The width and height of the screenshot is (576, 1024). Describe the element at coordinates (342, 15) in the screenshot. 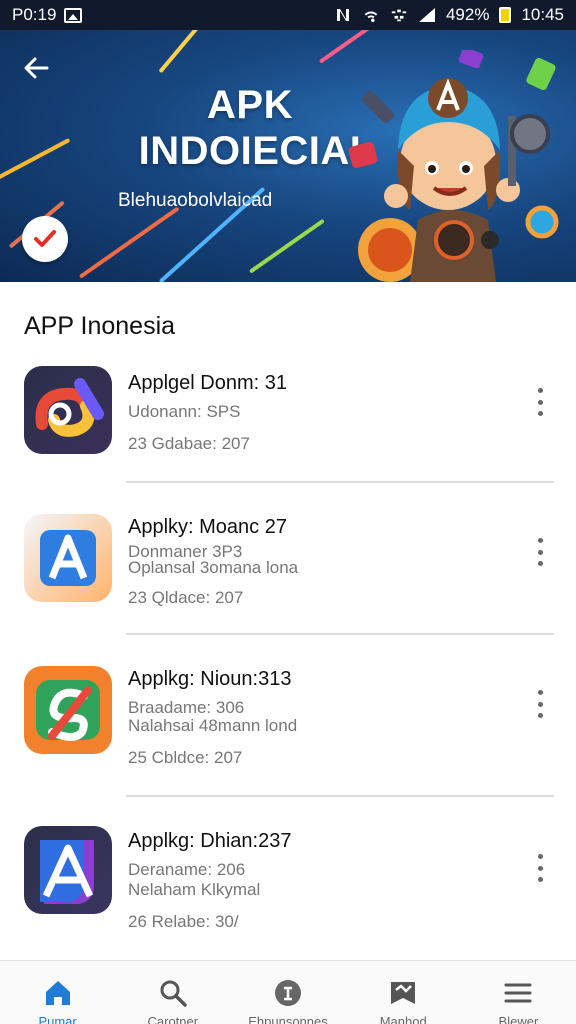

I see `nfc-icon` at that location.